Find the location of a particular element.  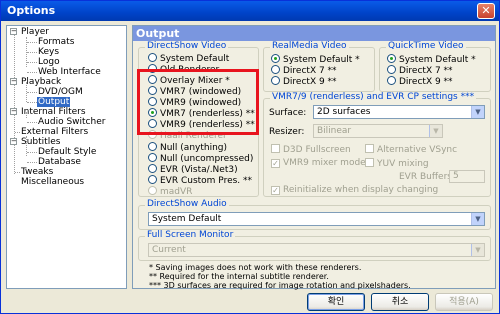

tree-item-player: Player is located at coordinates (35, 32).